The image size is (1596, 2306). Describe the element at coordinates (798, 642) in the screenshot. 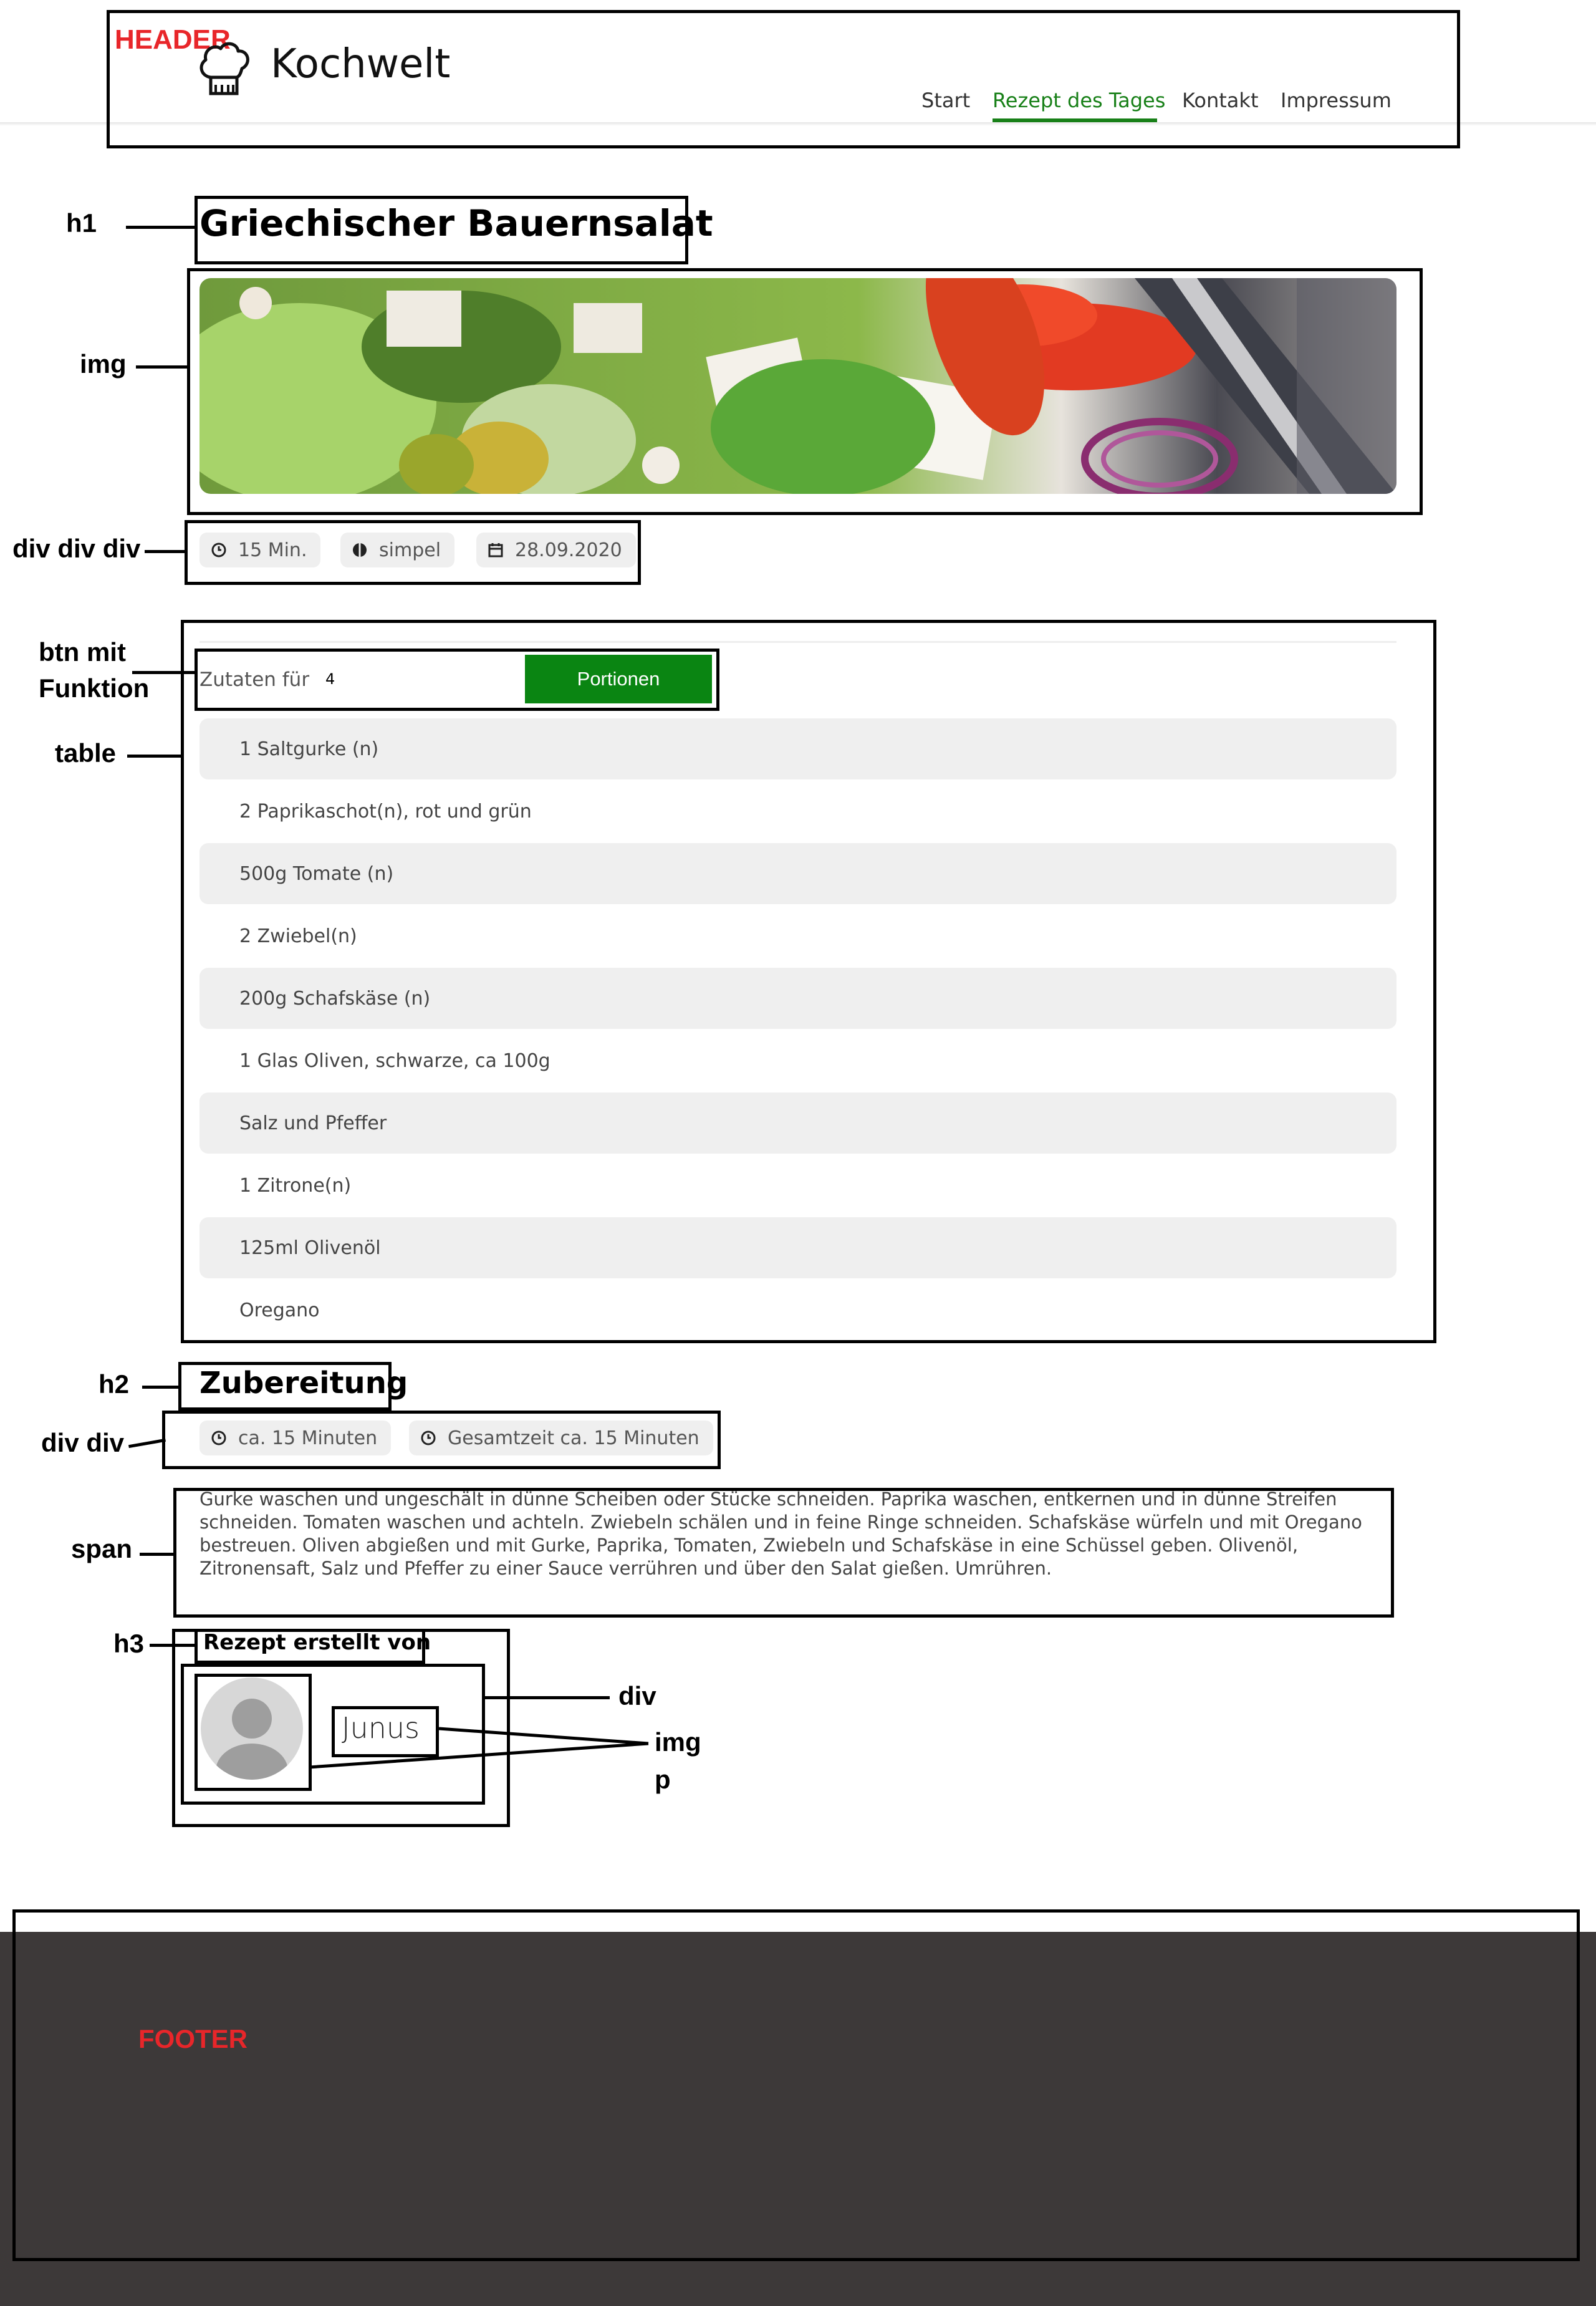

I see `ingredients-divider` at that location.